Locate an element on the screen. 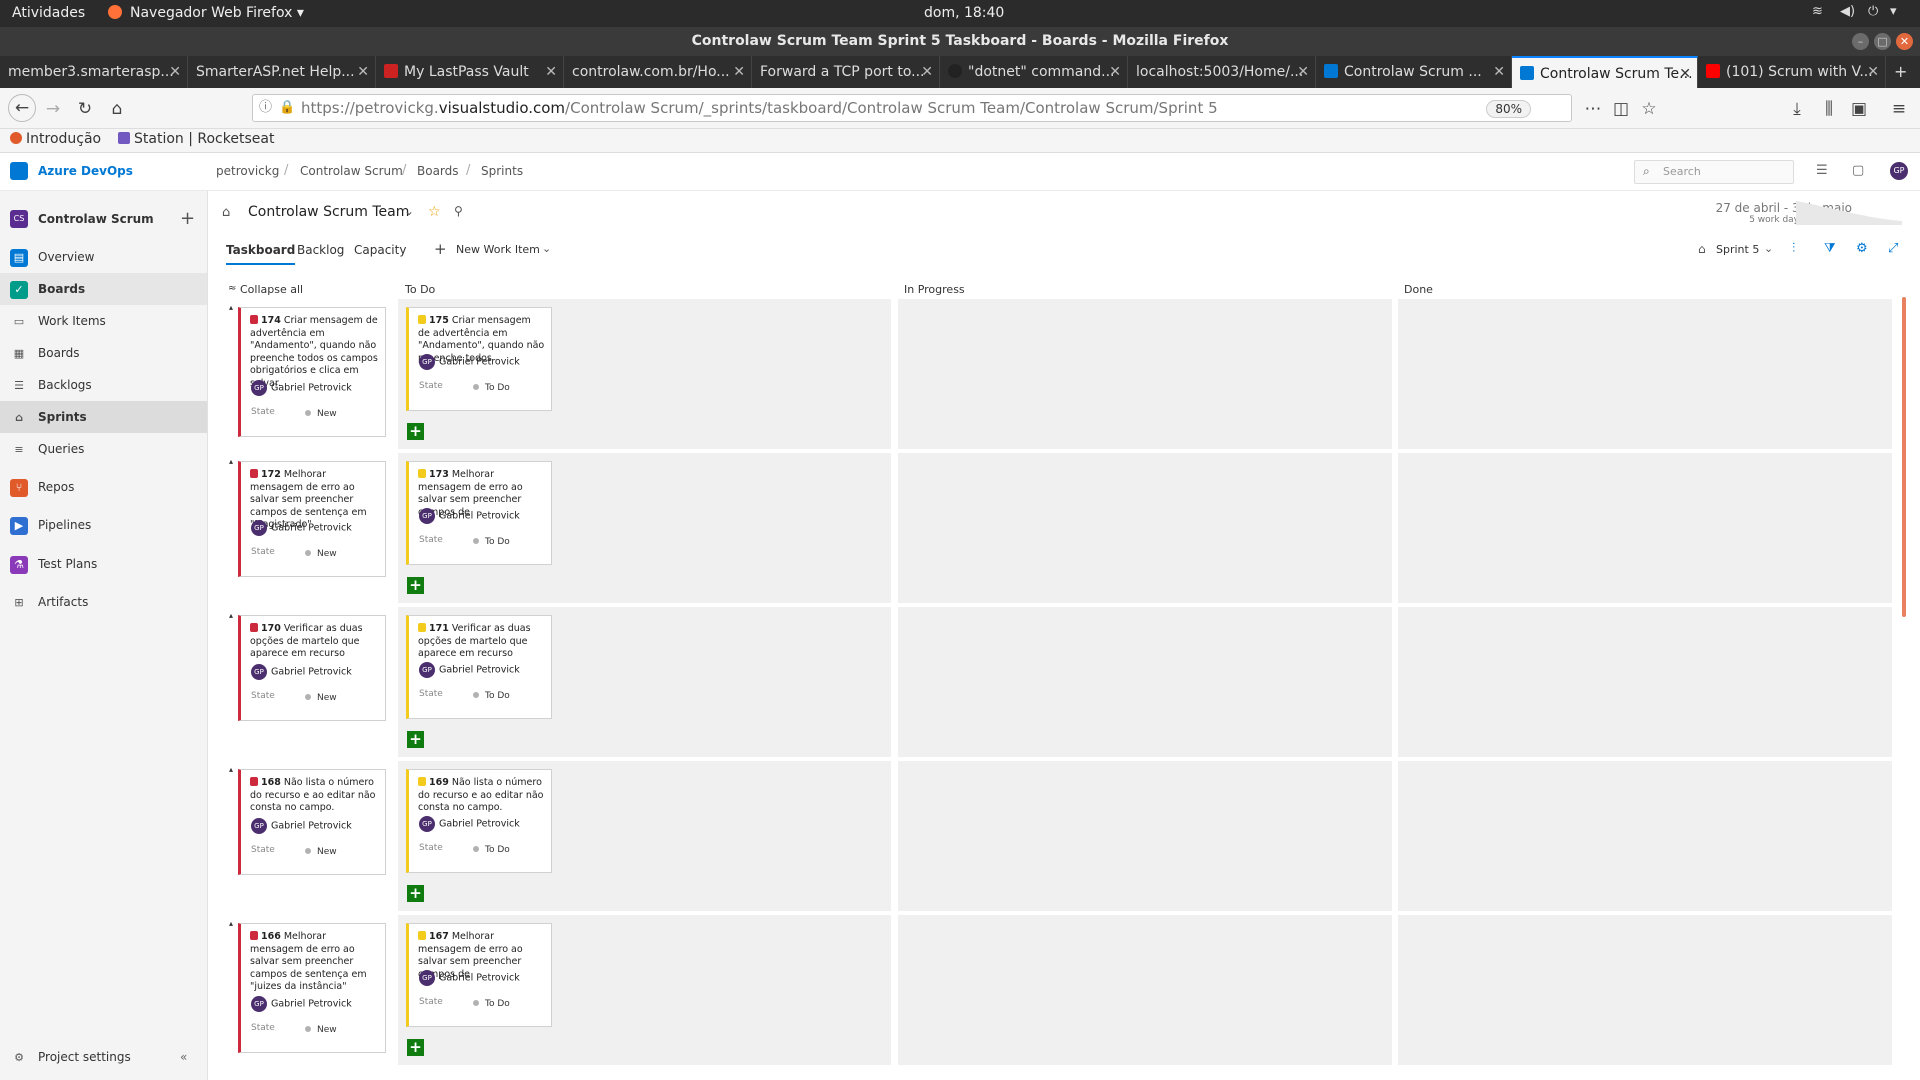 The width and height of the screenshot is (1920, 1080). browser-tab: localhost:5003/Home/... ✕ is located at coordinates (1222, 72).